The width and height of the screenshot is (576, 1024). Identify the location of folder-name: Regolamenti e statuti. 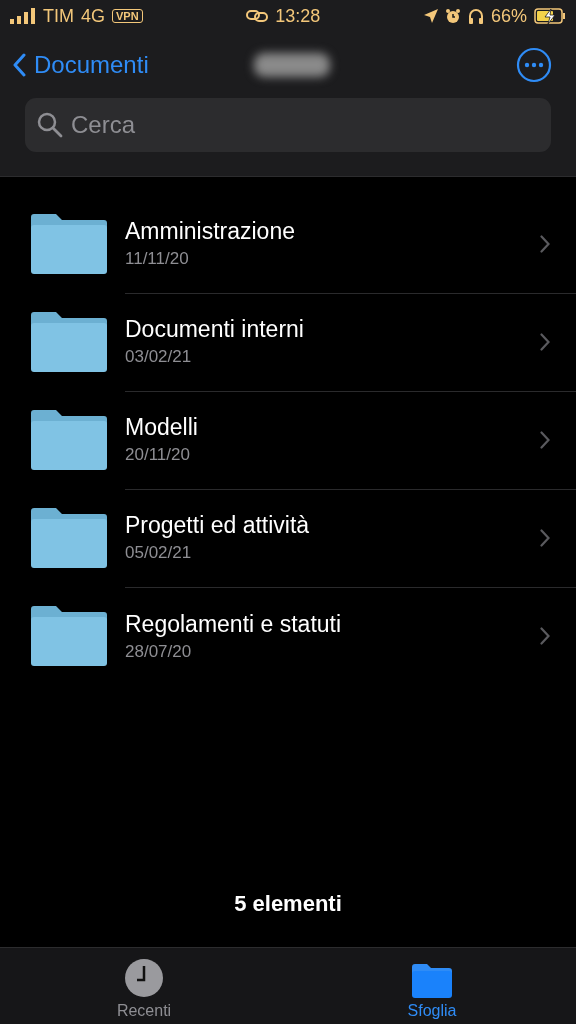
(233, 624).